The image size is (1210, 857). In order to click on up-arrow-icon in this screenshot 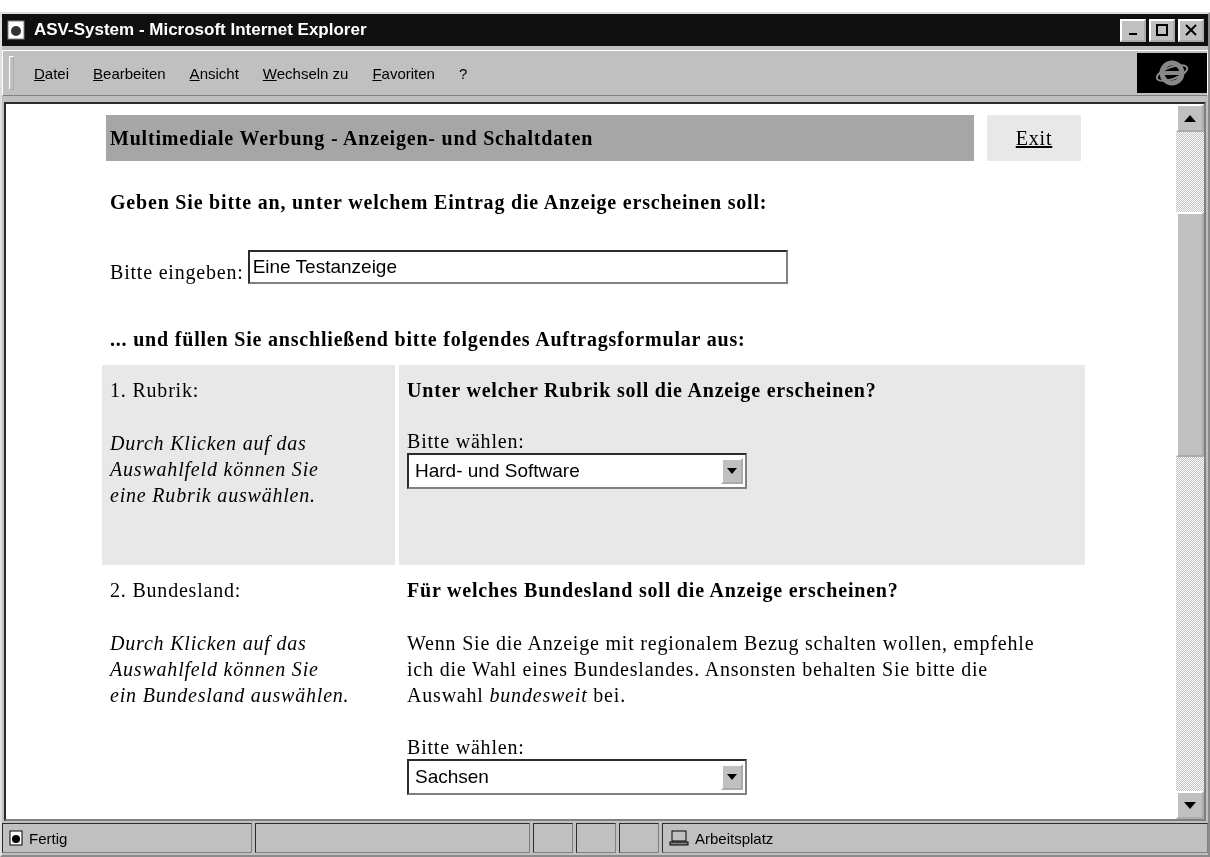, I will do `click(1190, 118)`.